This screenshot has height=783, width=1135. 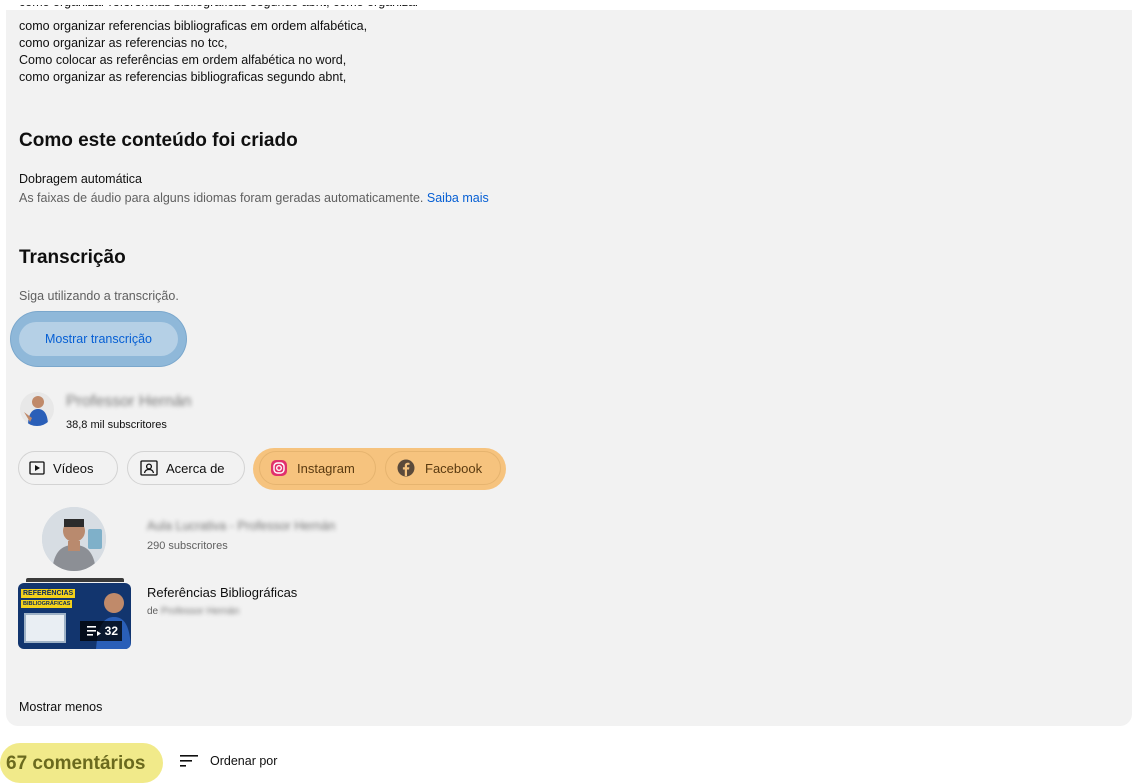 I want to click on featured-channel-subscribers: 290 subscritores, so click(x=187, y=546).